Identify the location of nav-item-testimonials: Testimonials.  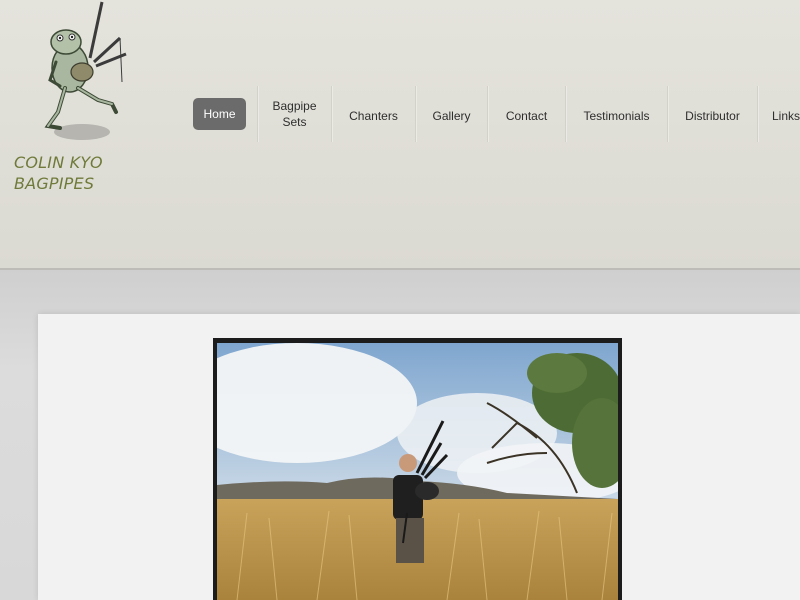
(617, 114).